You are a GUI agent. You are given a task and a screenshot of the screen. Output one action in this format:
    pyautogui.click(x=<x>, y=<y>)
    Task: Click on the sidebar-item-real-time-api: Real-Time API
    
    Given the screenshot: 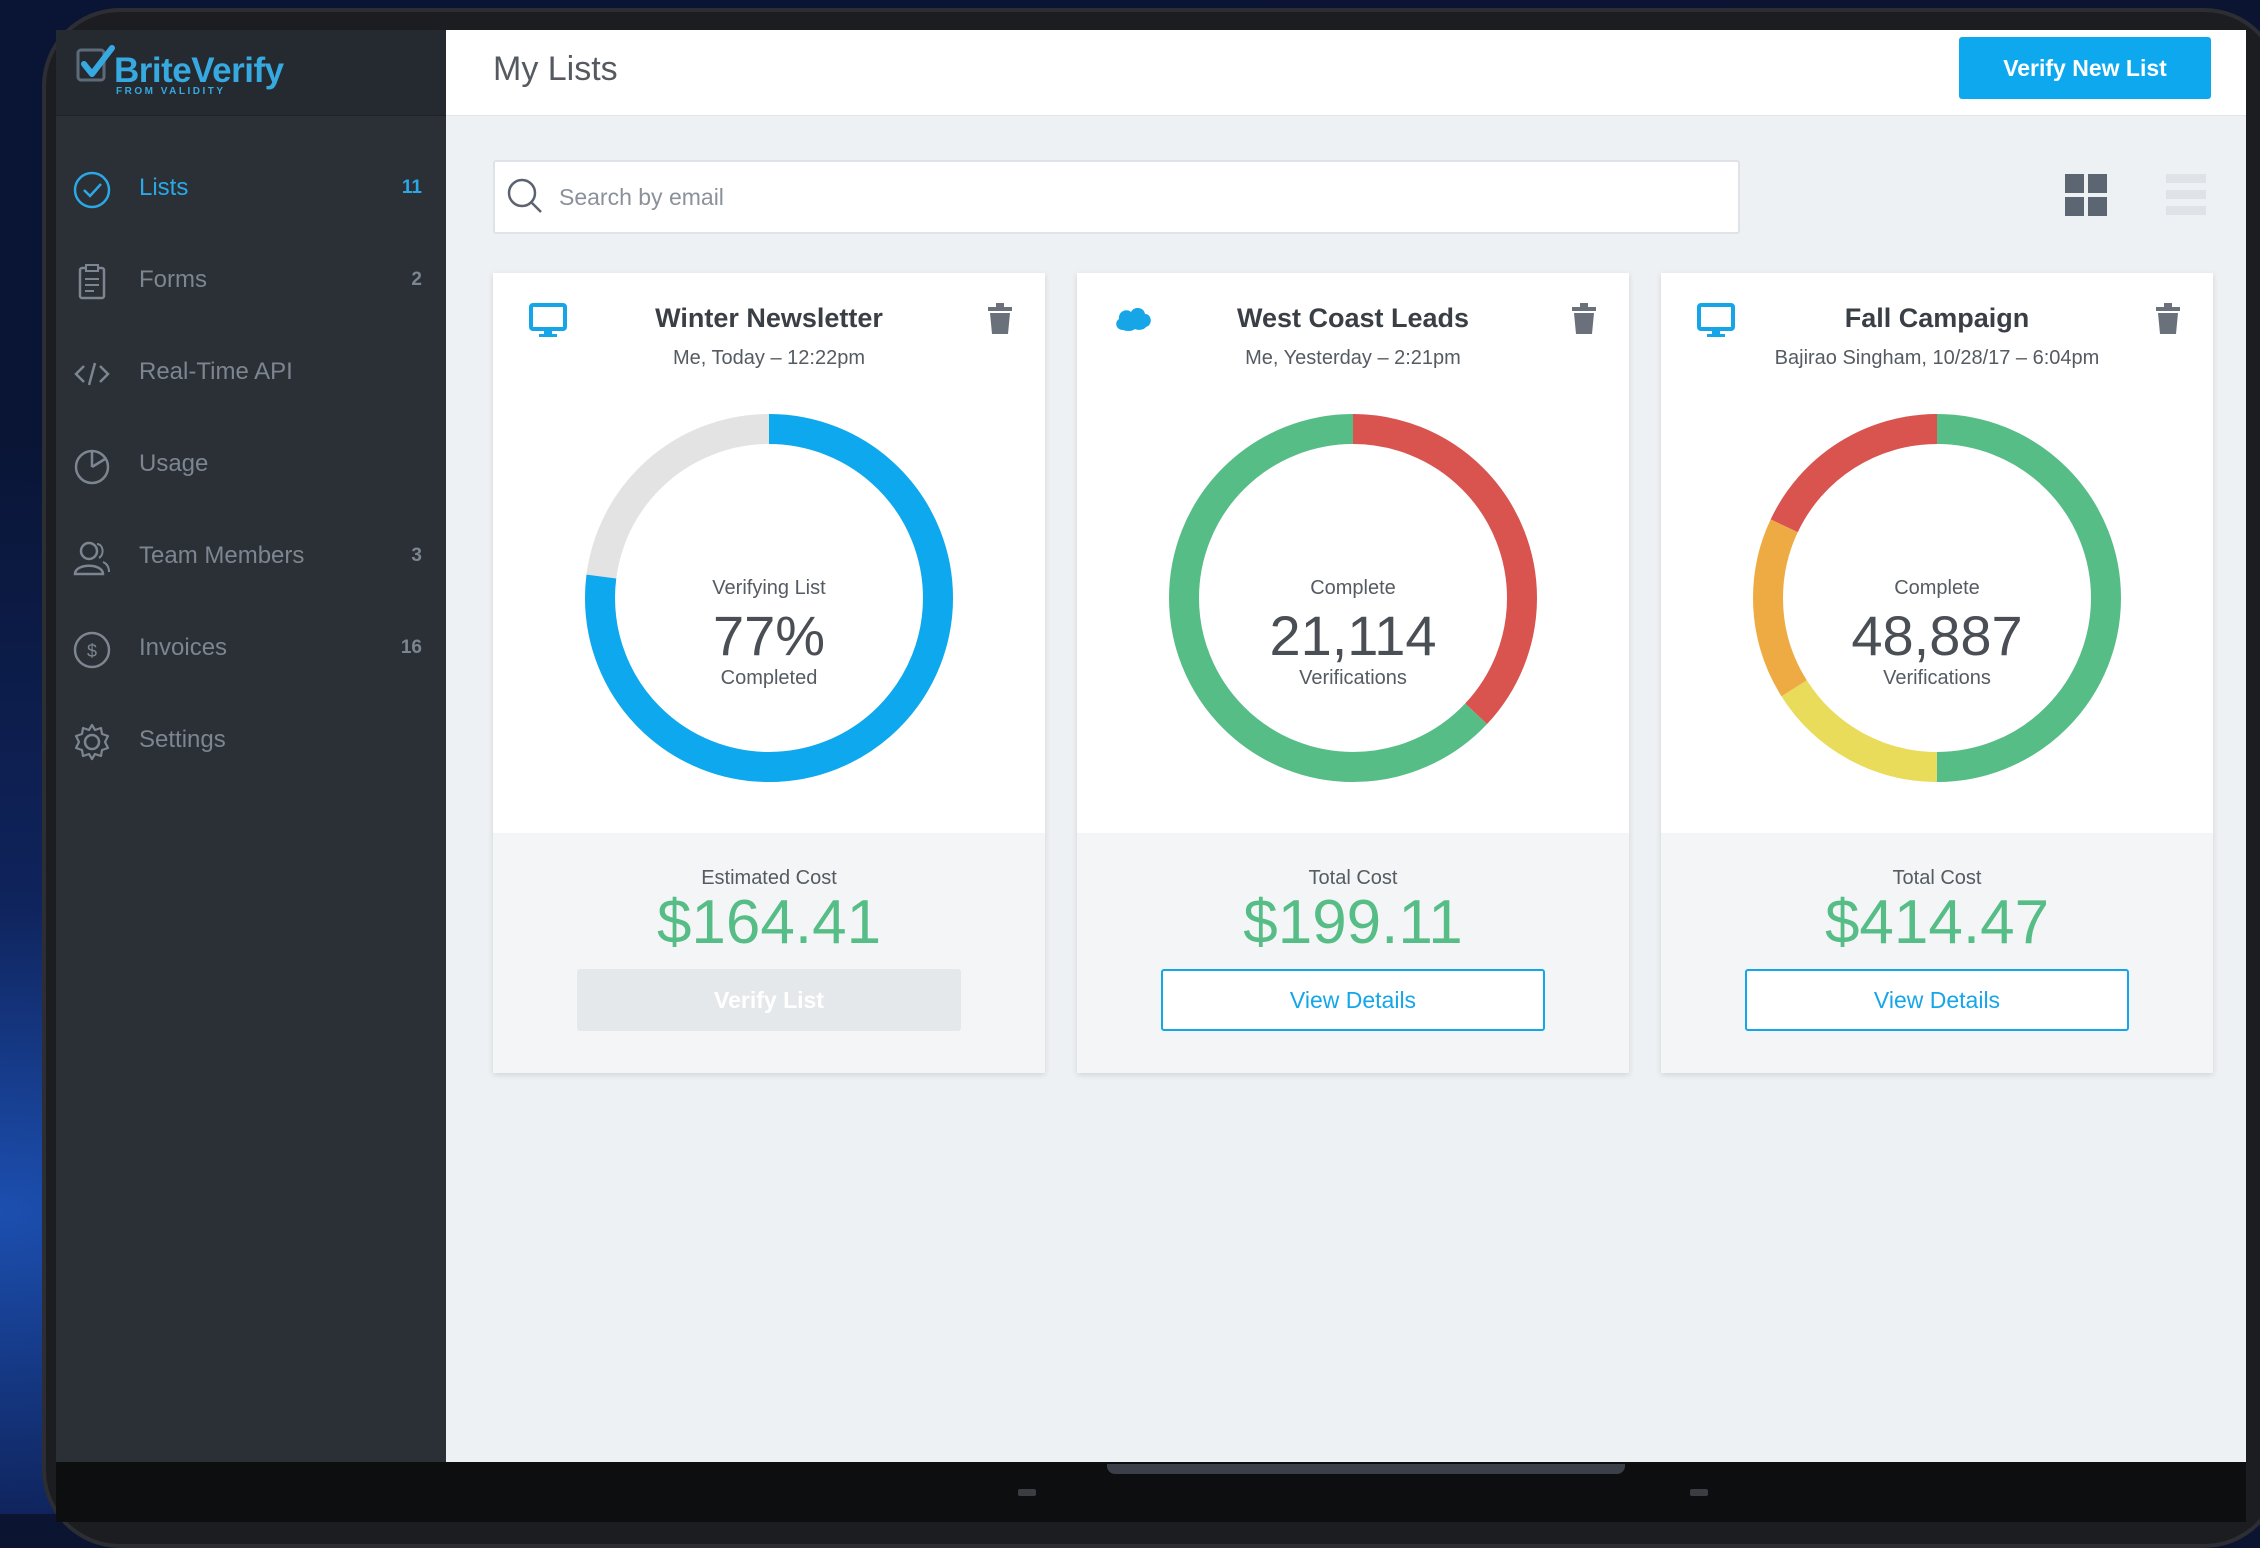 What is the action you would take?
    pyautogui.click(x=251, y=374)
    